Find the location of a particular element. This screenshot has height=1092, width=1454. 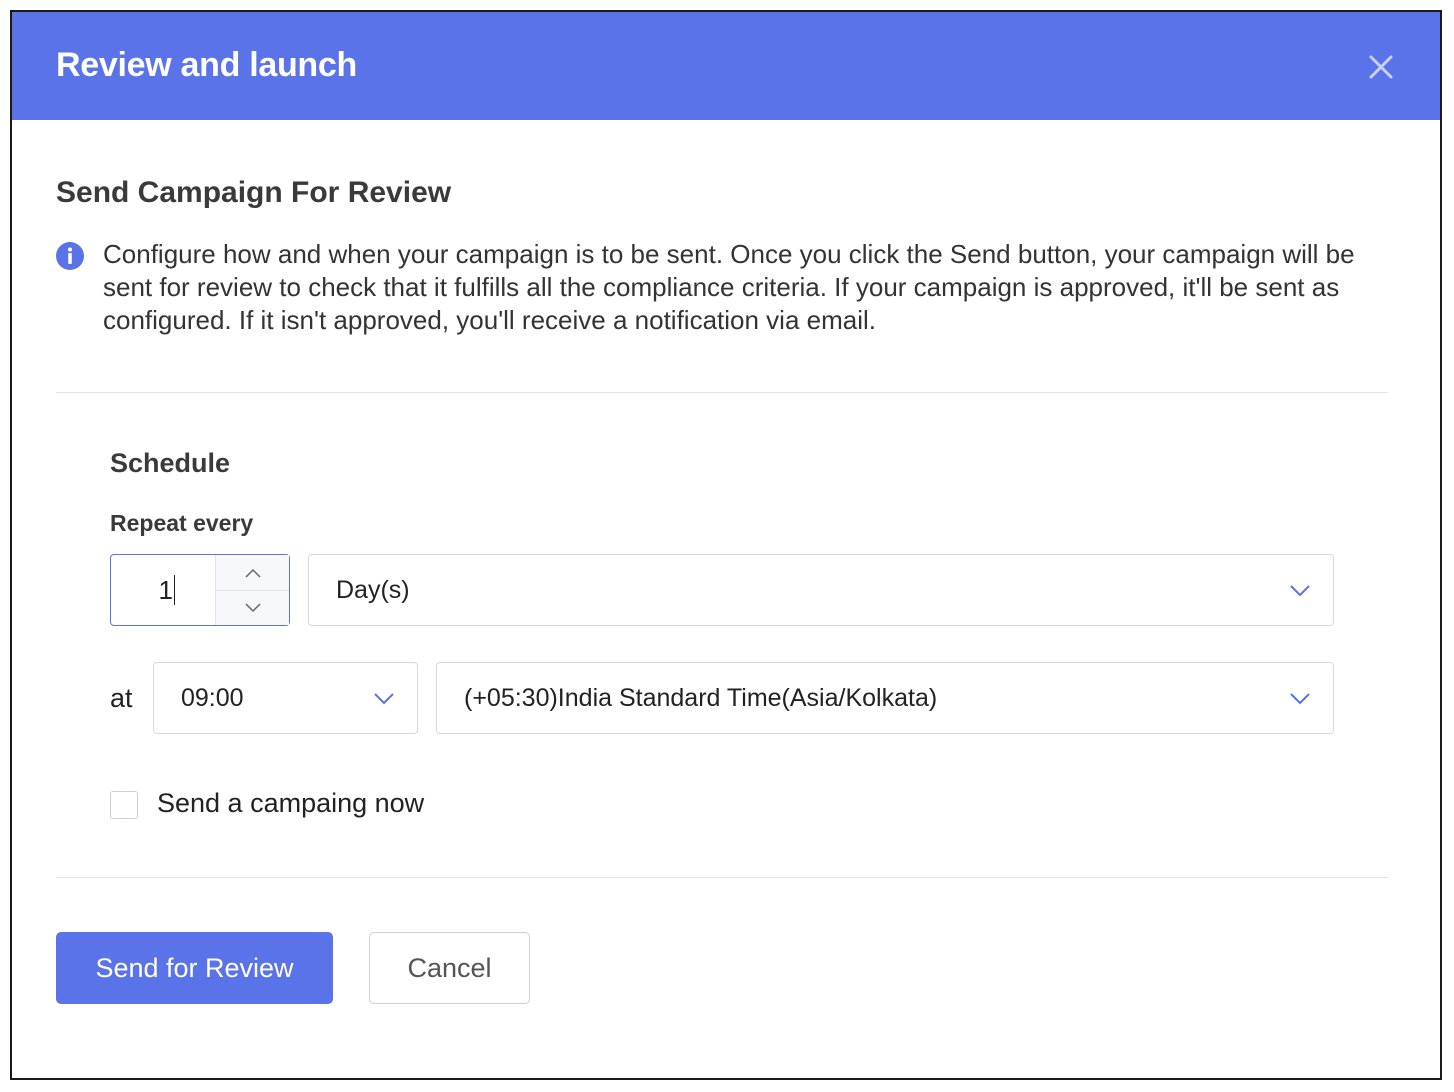

repeat-interval-stepper: 1 is located at coordinates (200, 590).